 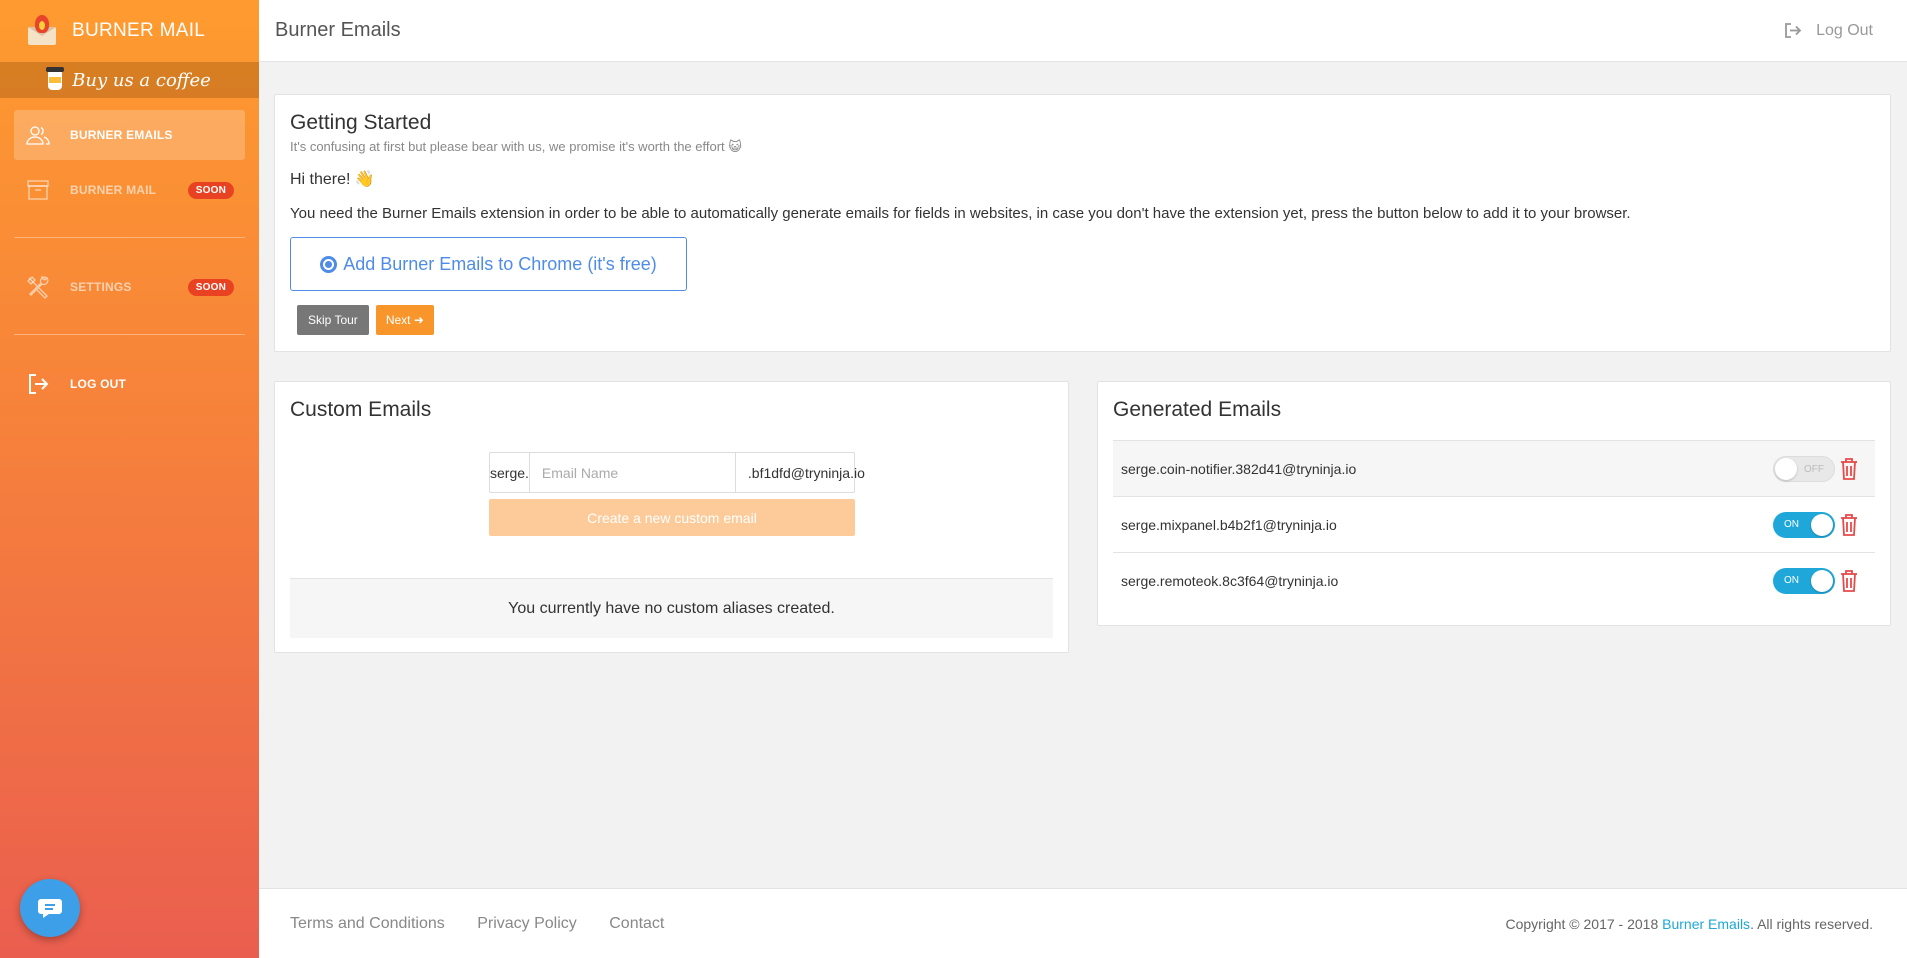 I want to click on sidebar-item-burner-mail: BURNER MAIL SOON, so click(x=129, y=190).